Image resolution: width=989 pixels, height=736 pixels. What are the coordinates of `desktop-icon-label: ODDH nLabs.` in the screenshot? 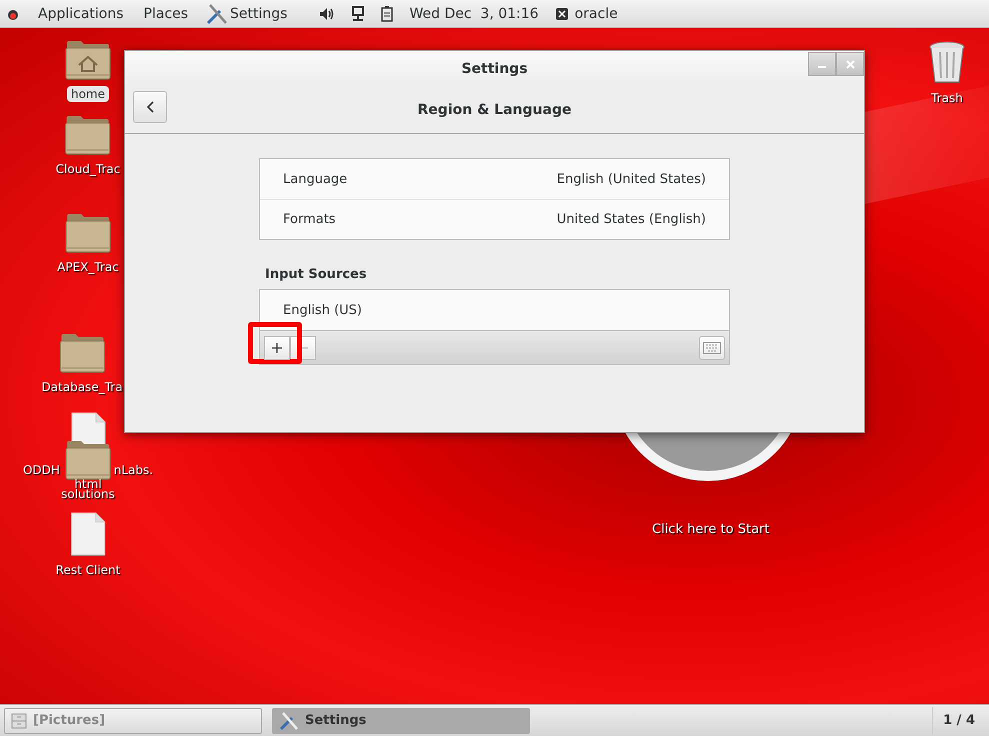 It's located at (88, 470).